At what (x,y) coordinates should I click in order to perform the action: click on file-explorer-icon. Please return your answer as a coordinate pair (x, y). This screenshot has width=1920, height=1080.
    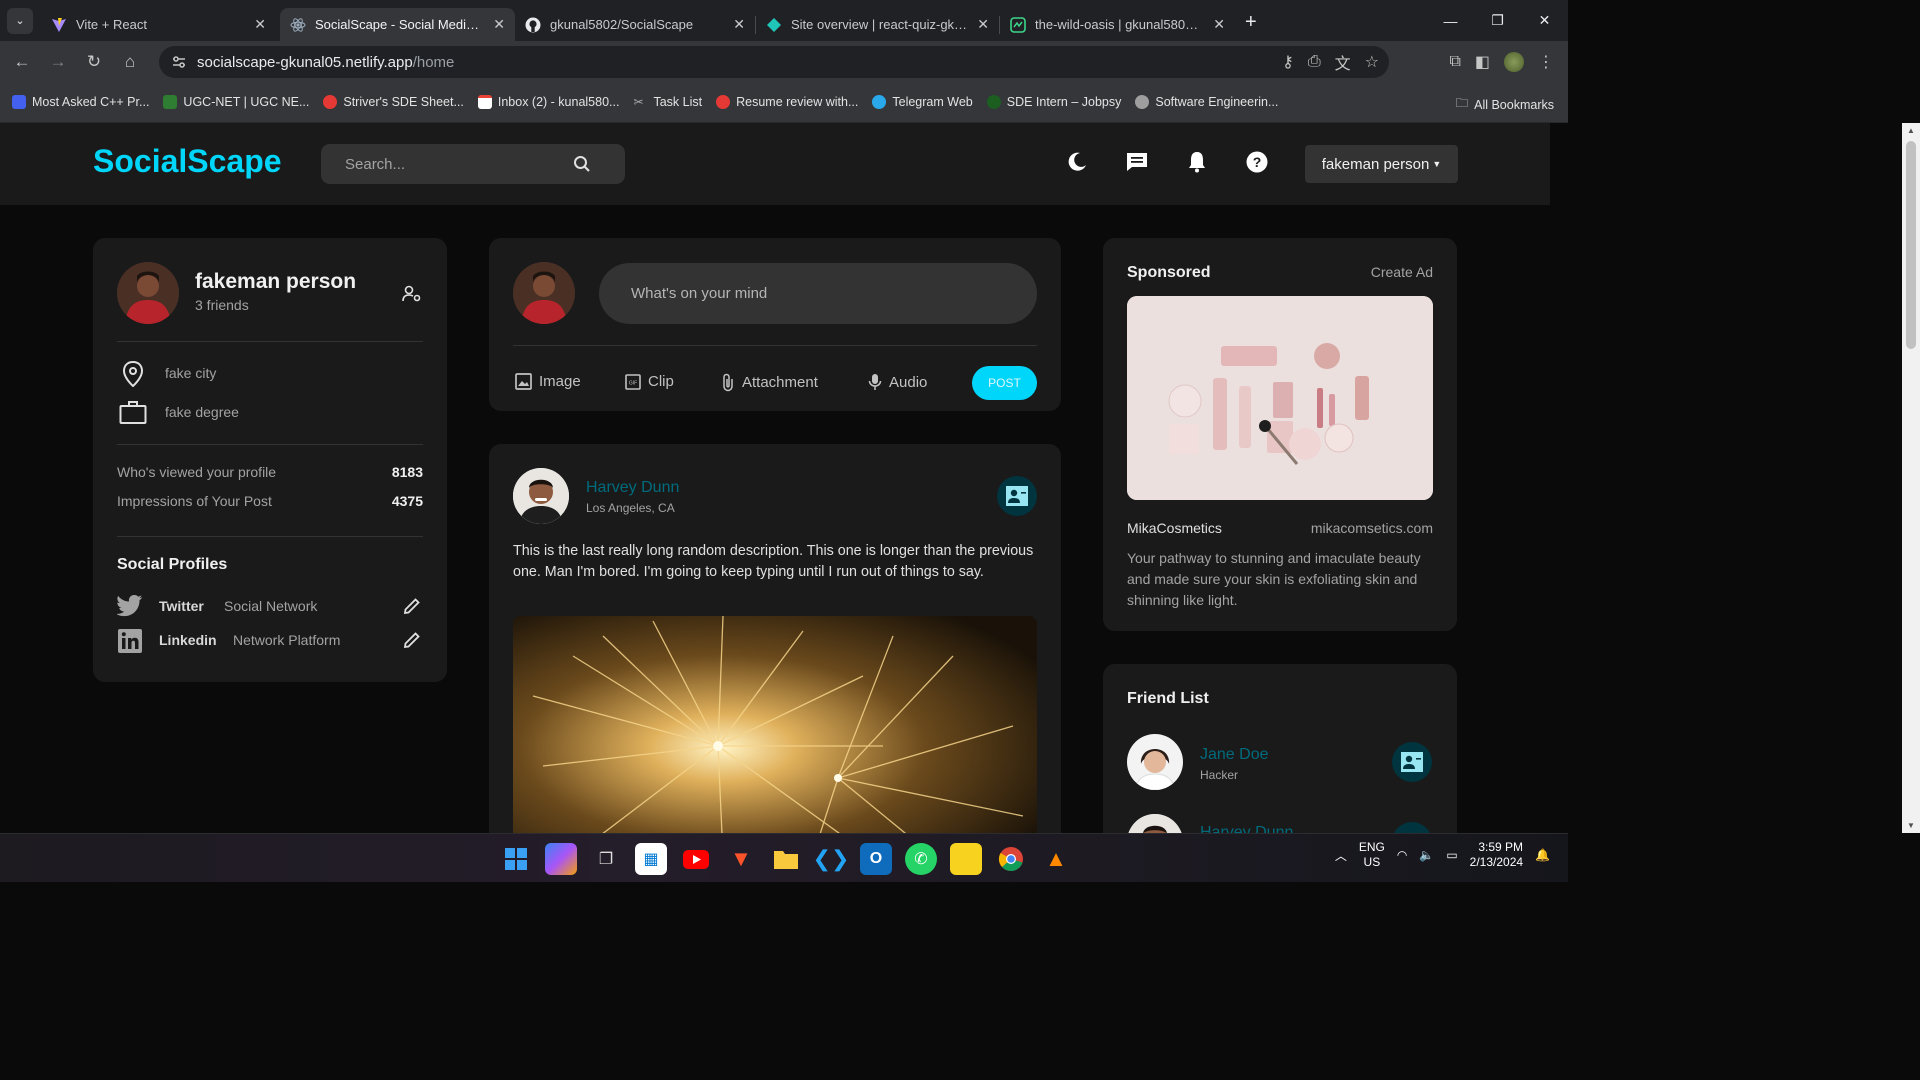
    Looking at the image, I should click on (786, 859).